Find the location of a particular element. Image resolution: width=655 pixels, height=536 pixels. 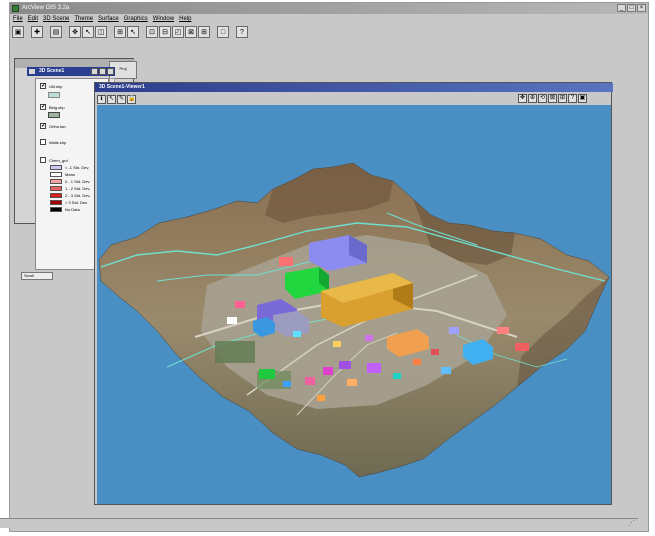

theme-item: Ortho.tan is located at coordinates (53, 126).